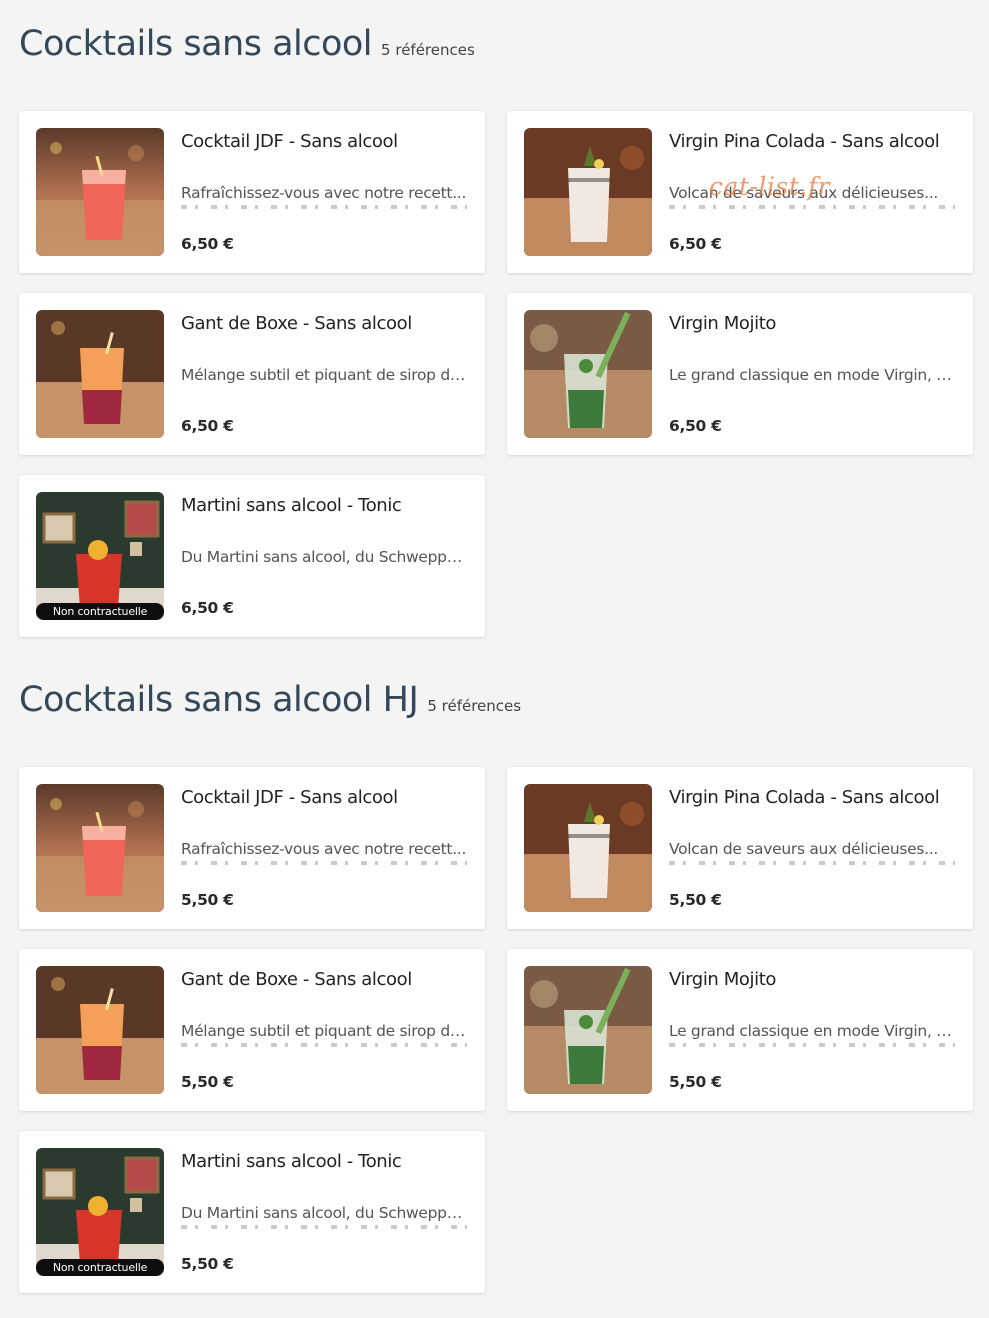 Image resolution: width=989 pixels, height=1318 pixels. Describe the element at coordinates (219, 700) in the screenshot. I see `section-title: Cocktails sans alcool HJ` at that location.